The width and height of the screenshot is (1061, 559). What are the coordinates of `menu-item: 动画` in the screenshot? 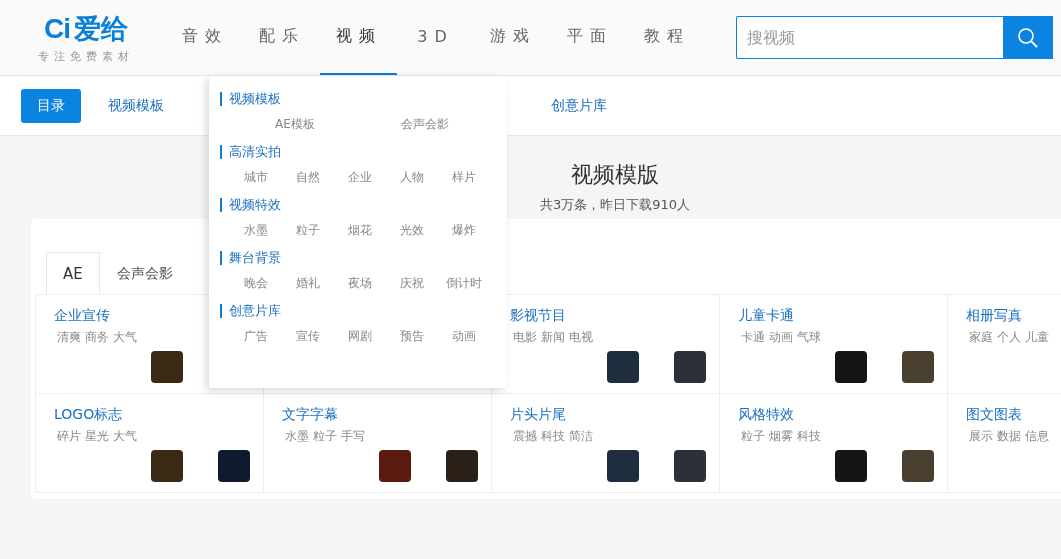 It's located at (464, 336).